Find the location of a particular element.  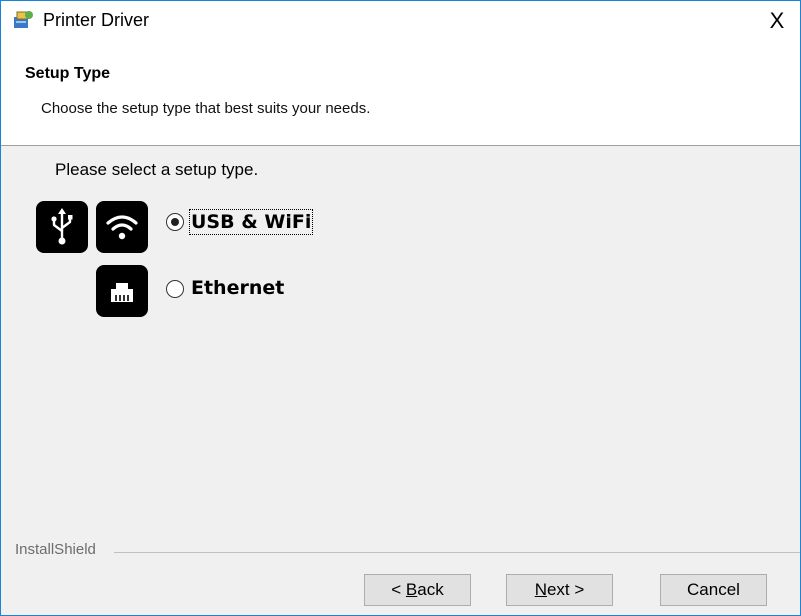

close-button: X is located at coordinates (777, 21).